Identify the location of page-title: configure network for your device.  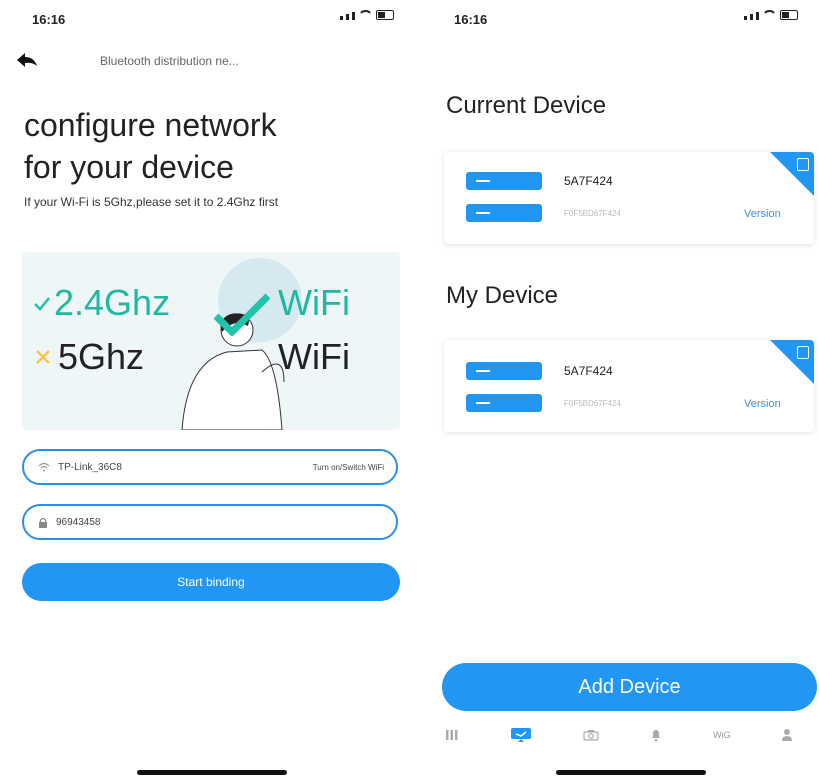
(150, 146).